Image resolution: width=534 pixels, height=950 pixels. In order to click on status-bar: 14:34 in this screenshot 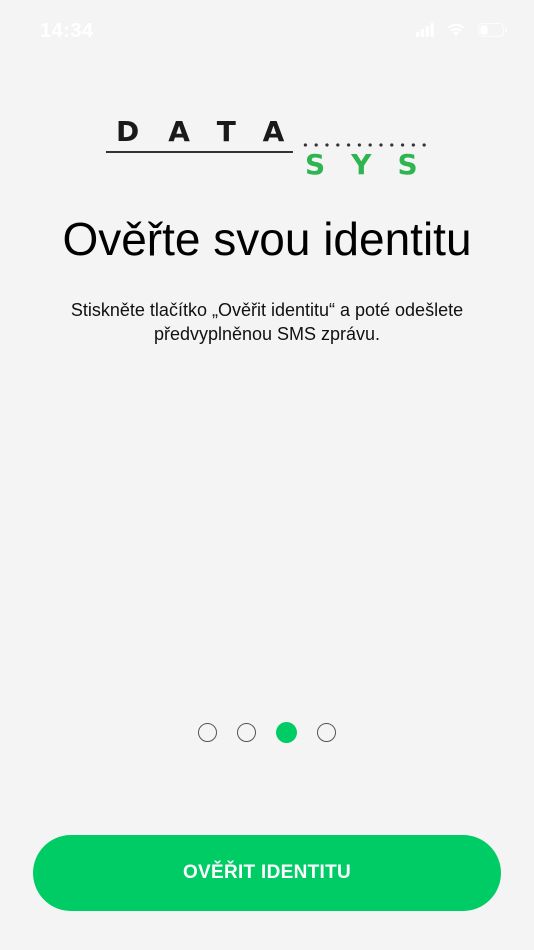, I will do `click(267, 32)`.